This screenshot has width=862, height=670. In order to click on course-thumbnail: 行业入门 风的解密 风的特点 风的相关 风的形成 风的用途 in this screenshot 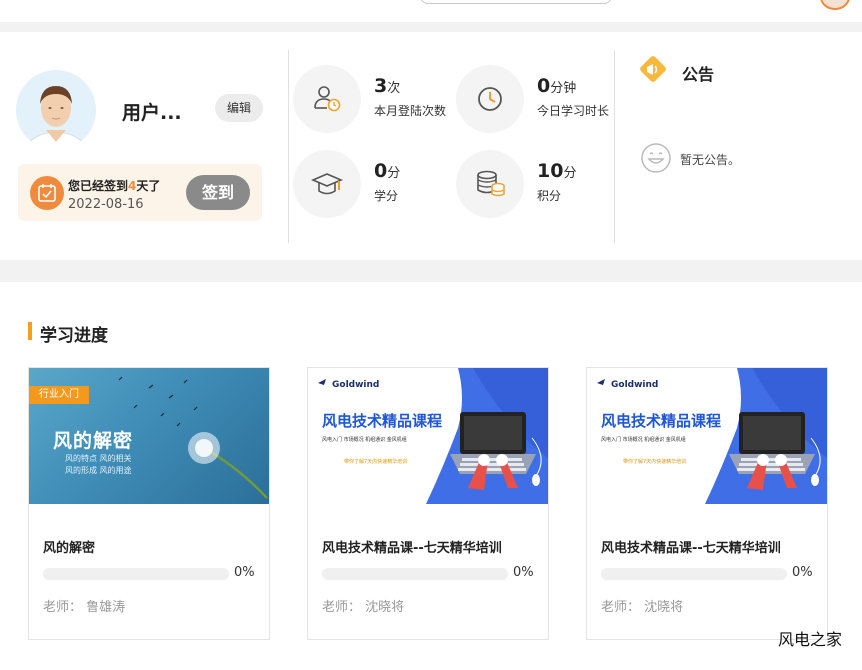, I will do `click(149, 436)`.